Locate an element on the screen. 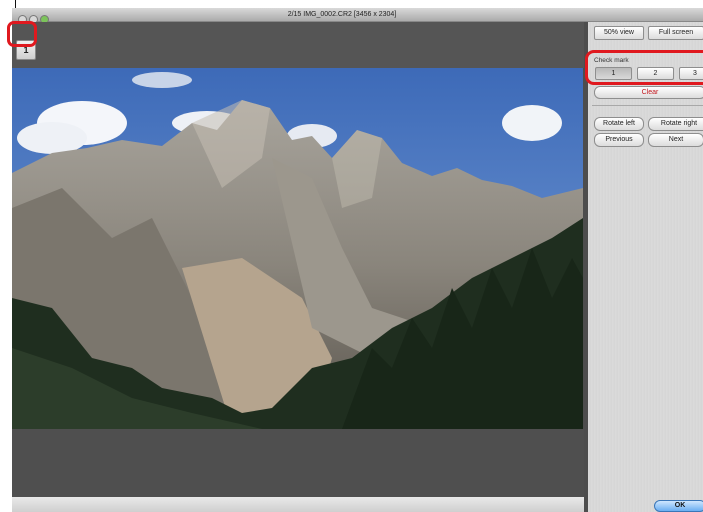 The width and height of the screenshot is (703, 512). next-image-button: Next is located at coordinates (675, 140).